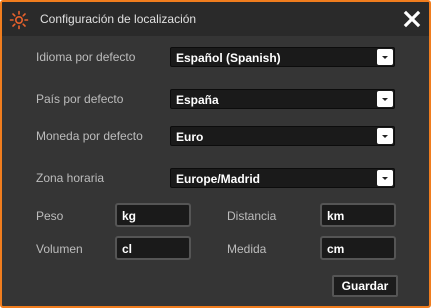 The height and width of the screenshot is (308, 431). I want to click on language-value: Español (Spanish), so click(228, 58).